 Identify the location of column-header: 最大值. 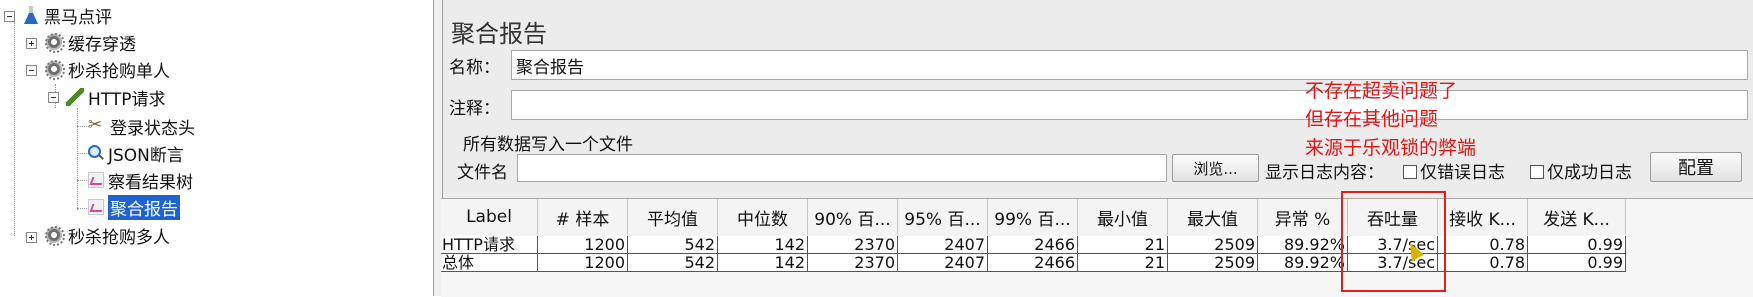
(1213, 217).